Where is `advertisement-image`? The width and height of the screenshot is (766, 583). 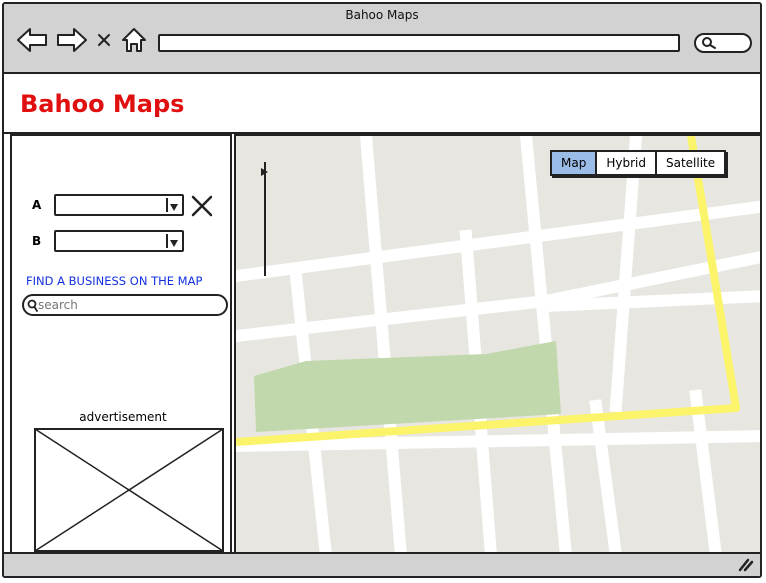 advertisement-image is located at coordinates (129, 490).